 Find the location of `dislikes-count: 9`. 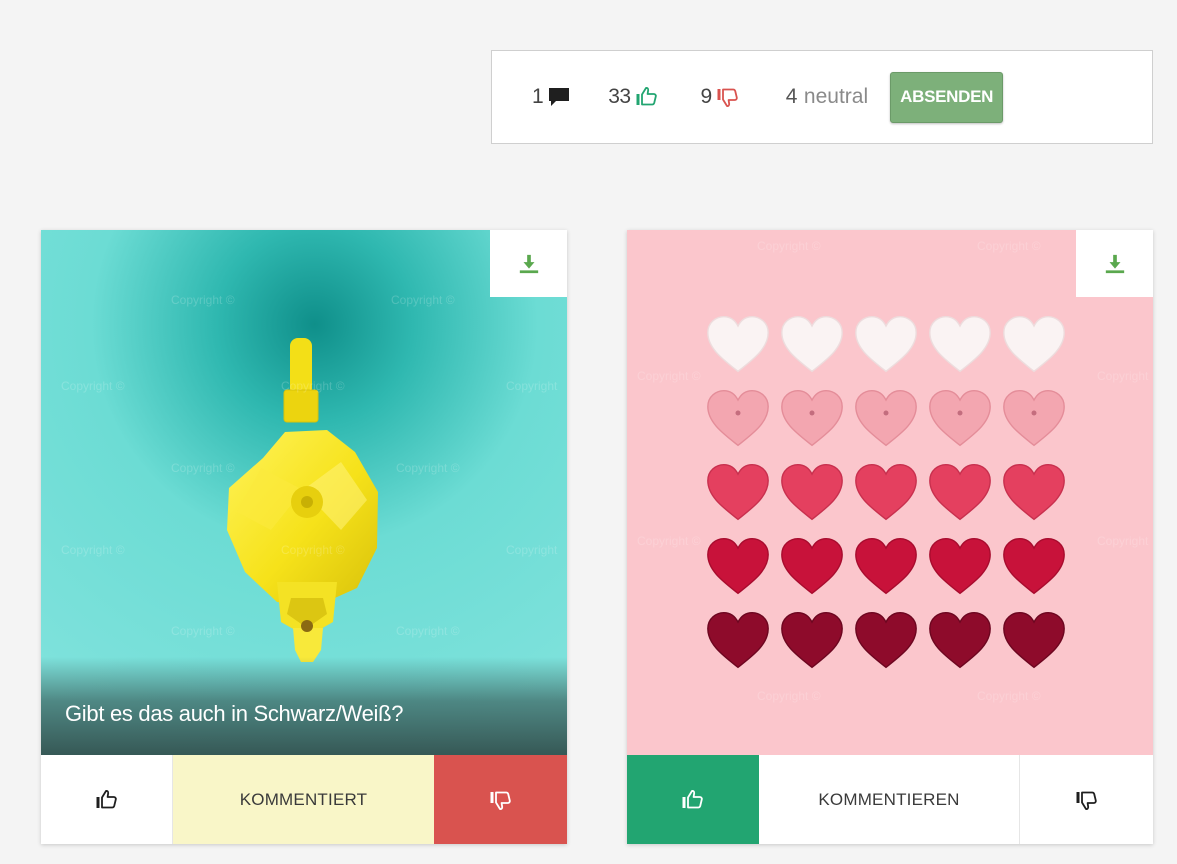

dislikes-count: 9 is located at coordinates (720, 97).